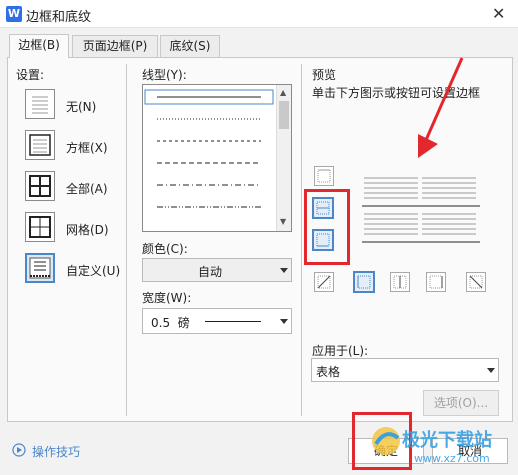  I want to click on scrollbar-thumb, so click(284, 115).